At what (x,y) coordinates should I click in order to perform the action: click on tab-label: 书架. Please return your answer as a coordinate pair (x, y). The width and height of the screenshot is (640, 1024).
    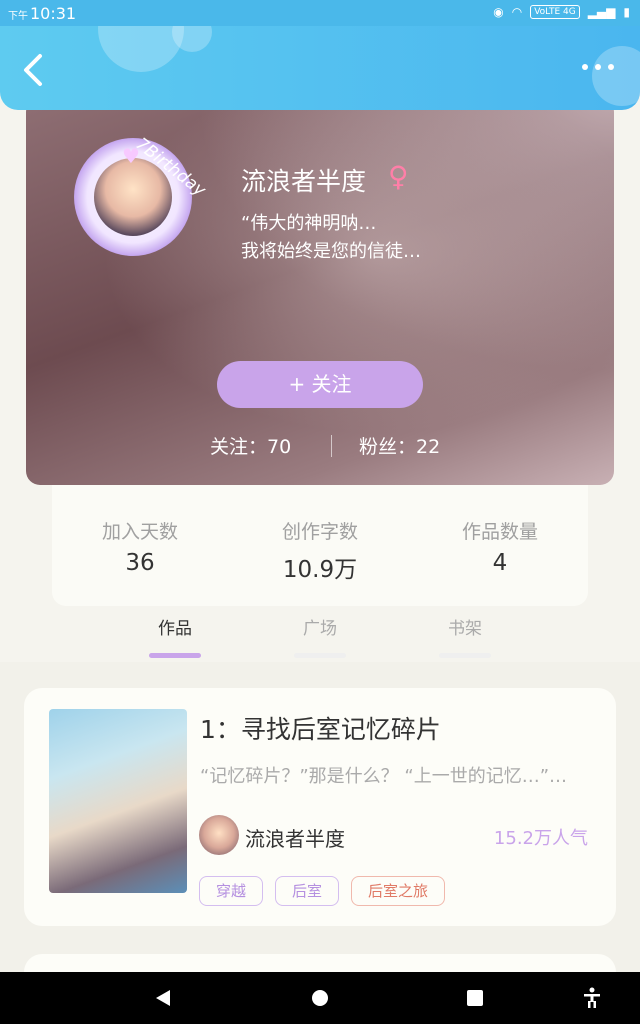
    Looking at the image, I should click on (465, 629).